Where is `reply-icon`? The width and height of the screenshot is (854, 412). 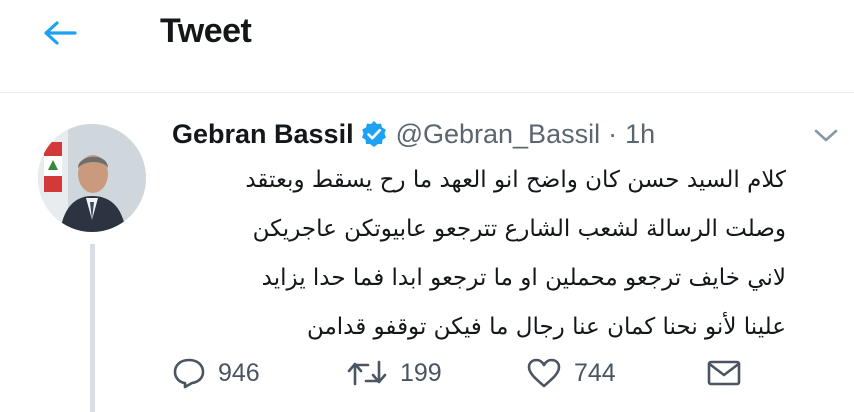
reply-icon is located at coordinates (189, 373).